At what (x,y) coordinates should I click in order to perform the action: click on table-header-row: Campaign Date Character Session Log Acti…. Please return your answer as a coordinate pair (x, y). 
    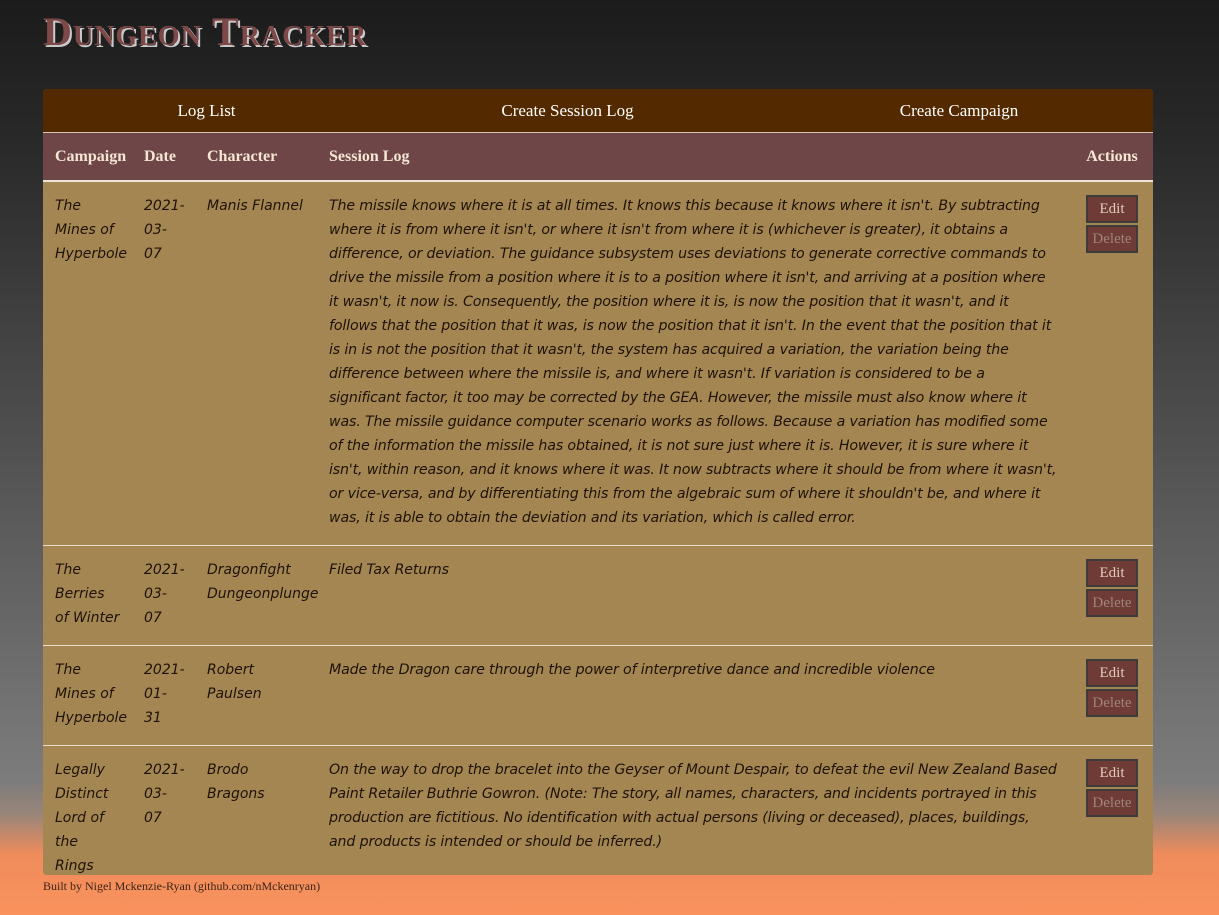
    Looking at the image, I should click on (598, 157).